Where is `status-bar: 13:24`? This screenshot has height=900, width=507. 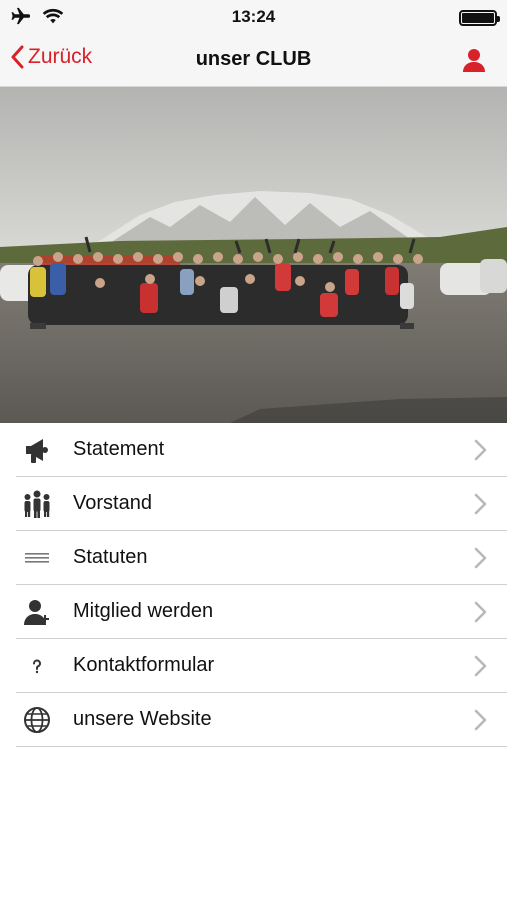 status-bar: 13:24 is located at coordinates (253, 17).